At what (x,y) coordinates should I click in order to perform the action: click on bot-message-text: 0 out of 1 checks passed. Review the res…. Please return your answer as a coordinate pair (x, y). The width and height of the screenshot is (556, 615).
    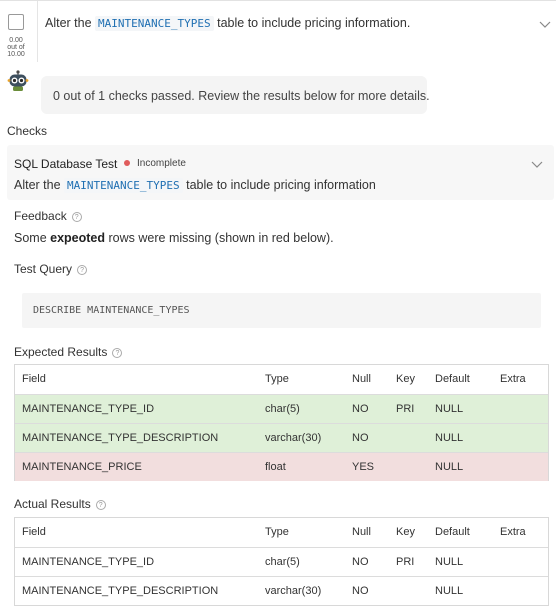
    Looking at the image, I should click on (241, 96).